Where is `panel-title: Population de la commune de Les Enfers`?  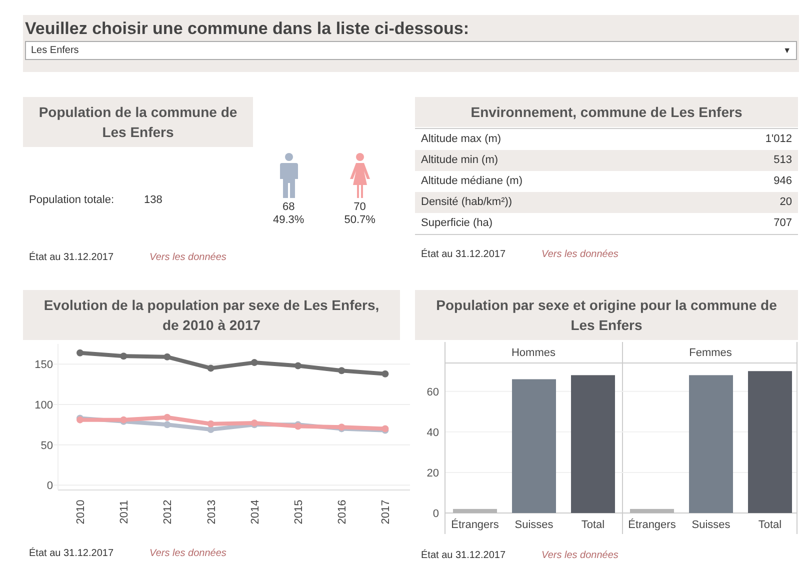
panel-title: Population de la commune de Les Enfers is located at coordinates (138, 122).